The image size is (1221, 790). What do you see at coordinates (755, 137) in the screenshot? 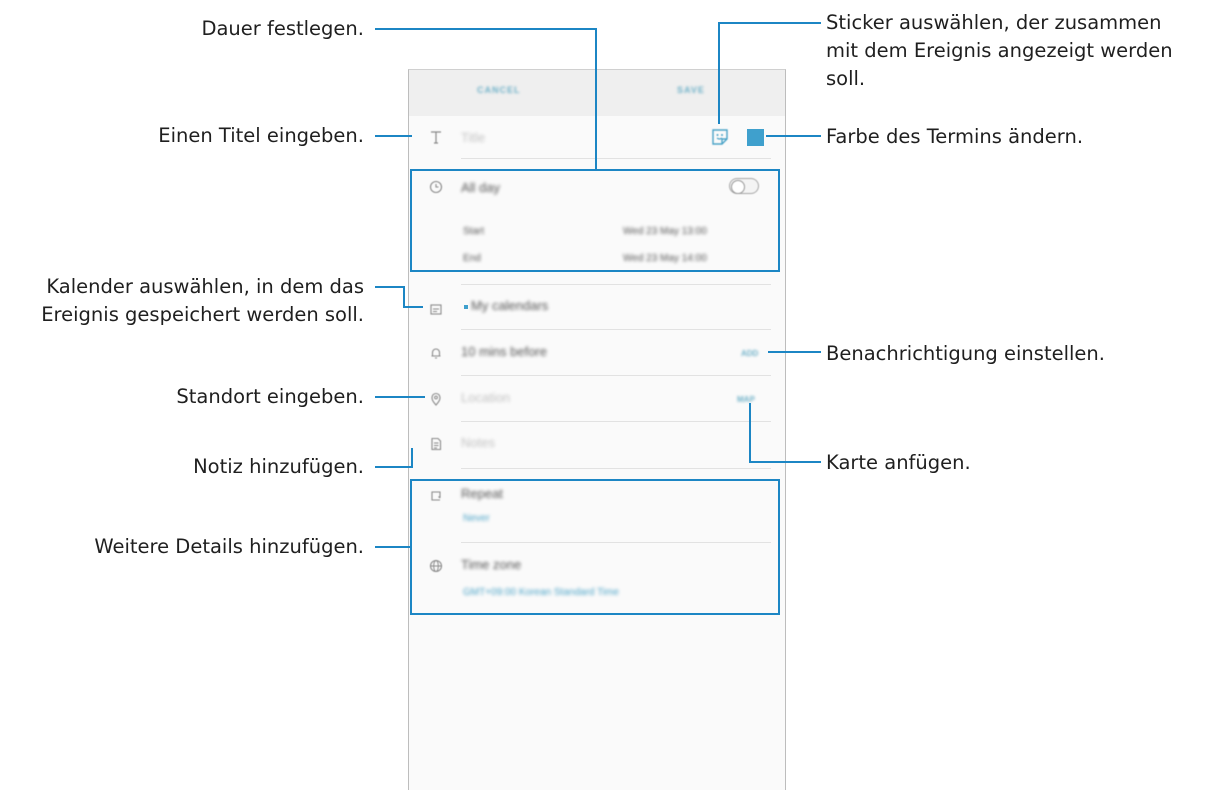
I see `event-color-swatch` at bounding box center [755, 137].